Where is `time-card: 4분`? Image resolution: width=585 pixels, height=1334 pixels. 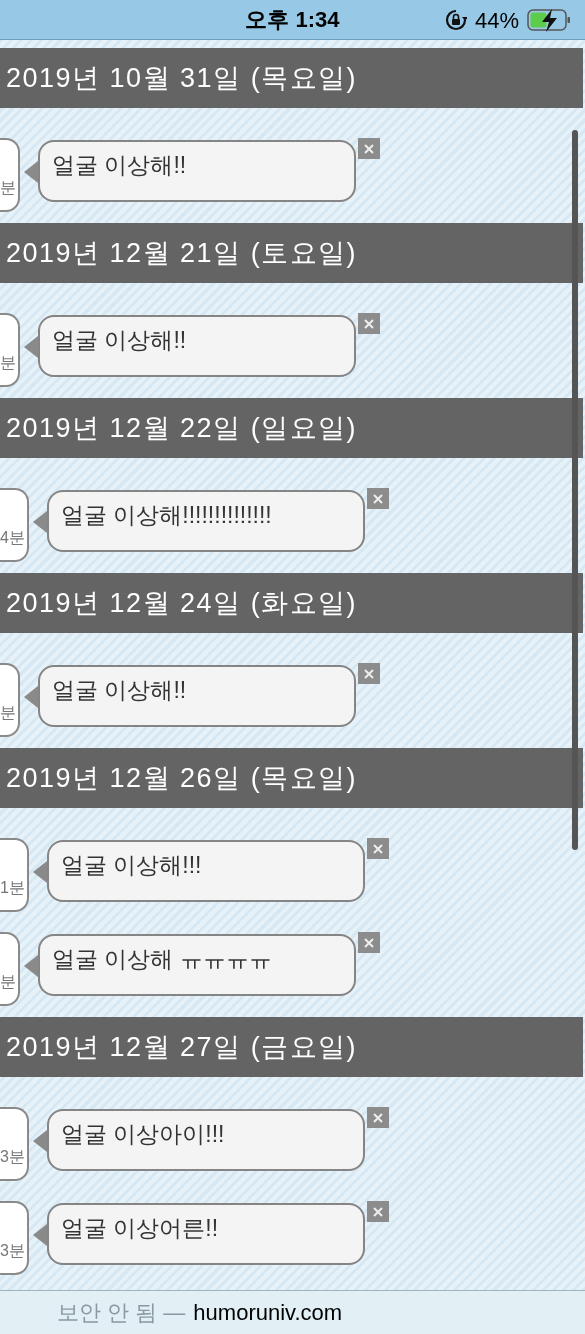
time-card: 4분 is located at coordinates (14, 525).